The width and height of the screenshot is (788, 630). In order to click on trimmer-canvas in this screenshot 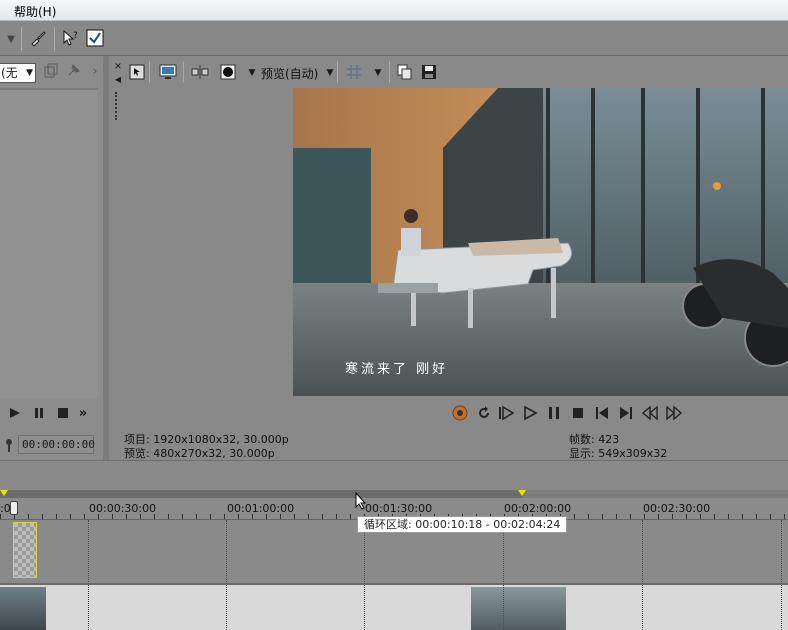, I will do `click(49, 243)`.